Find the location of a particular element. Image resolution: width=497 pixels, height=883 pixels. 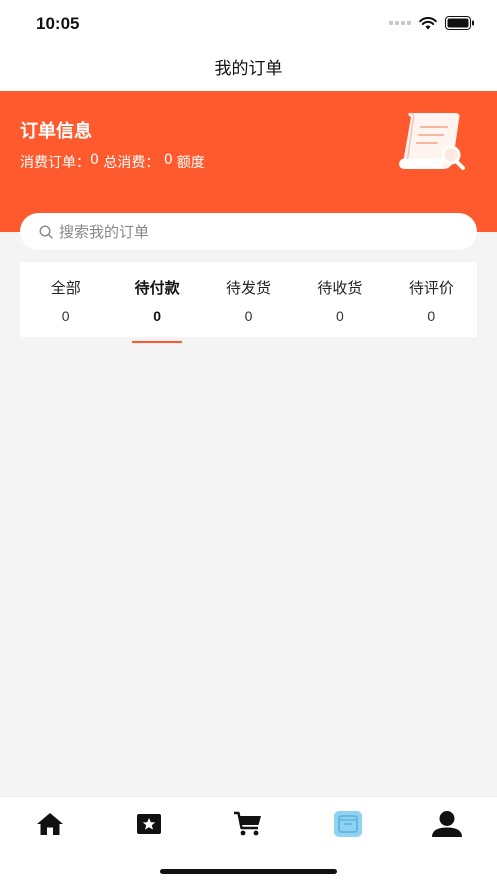

tab-label: 待评价 is located at coordinates (431, 288).